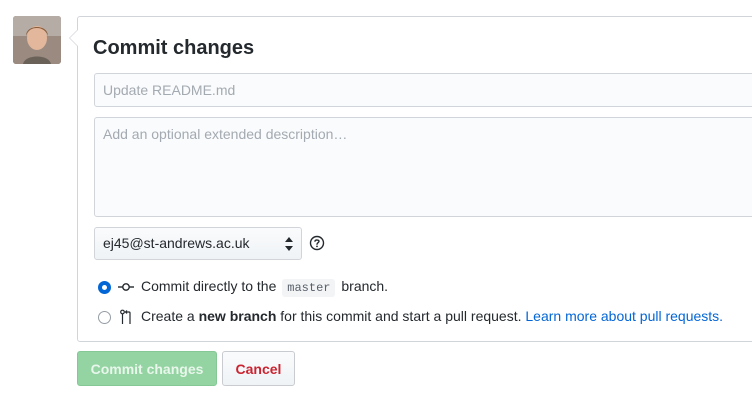  What do you see at coordinates (423, 90) in the screenshot?
I see `commit-summary-input` at bounding box center [423, 90].